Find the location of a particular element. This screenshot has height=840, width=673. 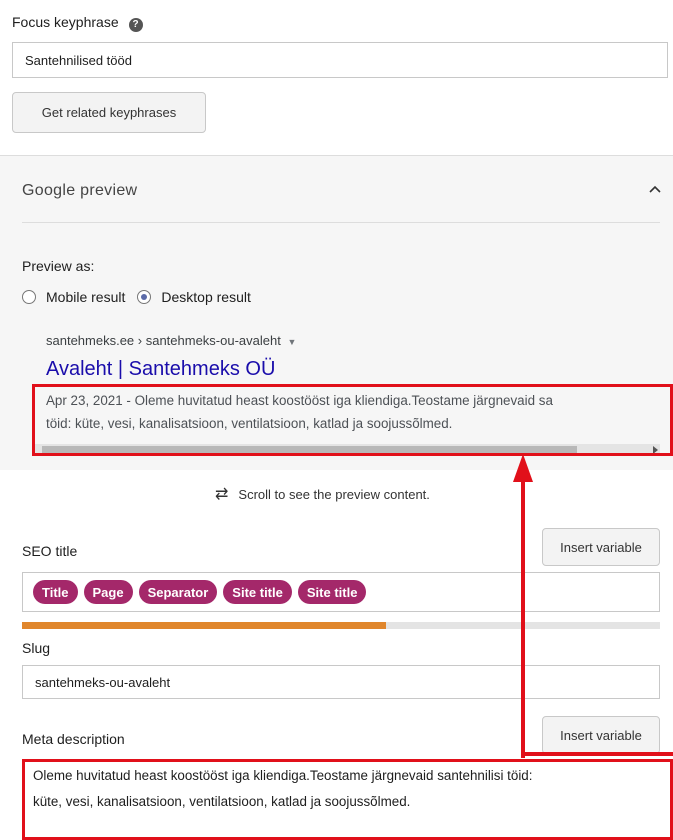

result-title: Avaleht | Santehmeks OÜ is located at coordinates (160, 369).